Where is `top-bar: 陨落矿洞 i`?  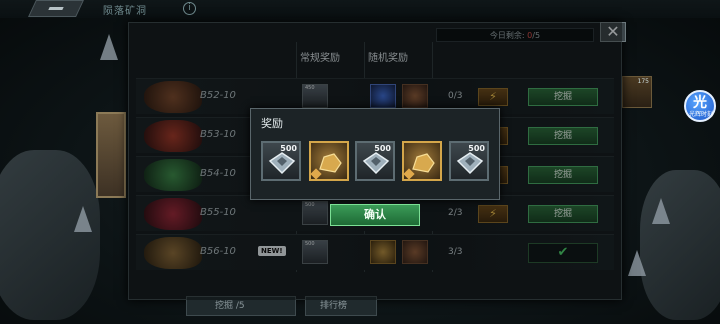
top-bar: 陨落矿洞 i is located at coordinates (360, 9).